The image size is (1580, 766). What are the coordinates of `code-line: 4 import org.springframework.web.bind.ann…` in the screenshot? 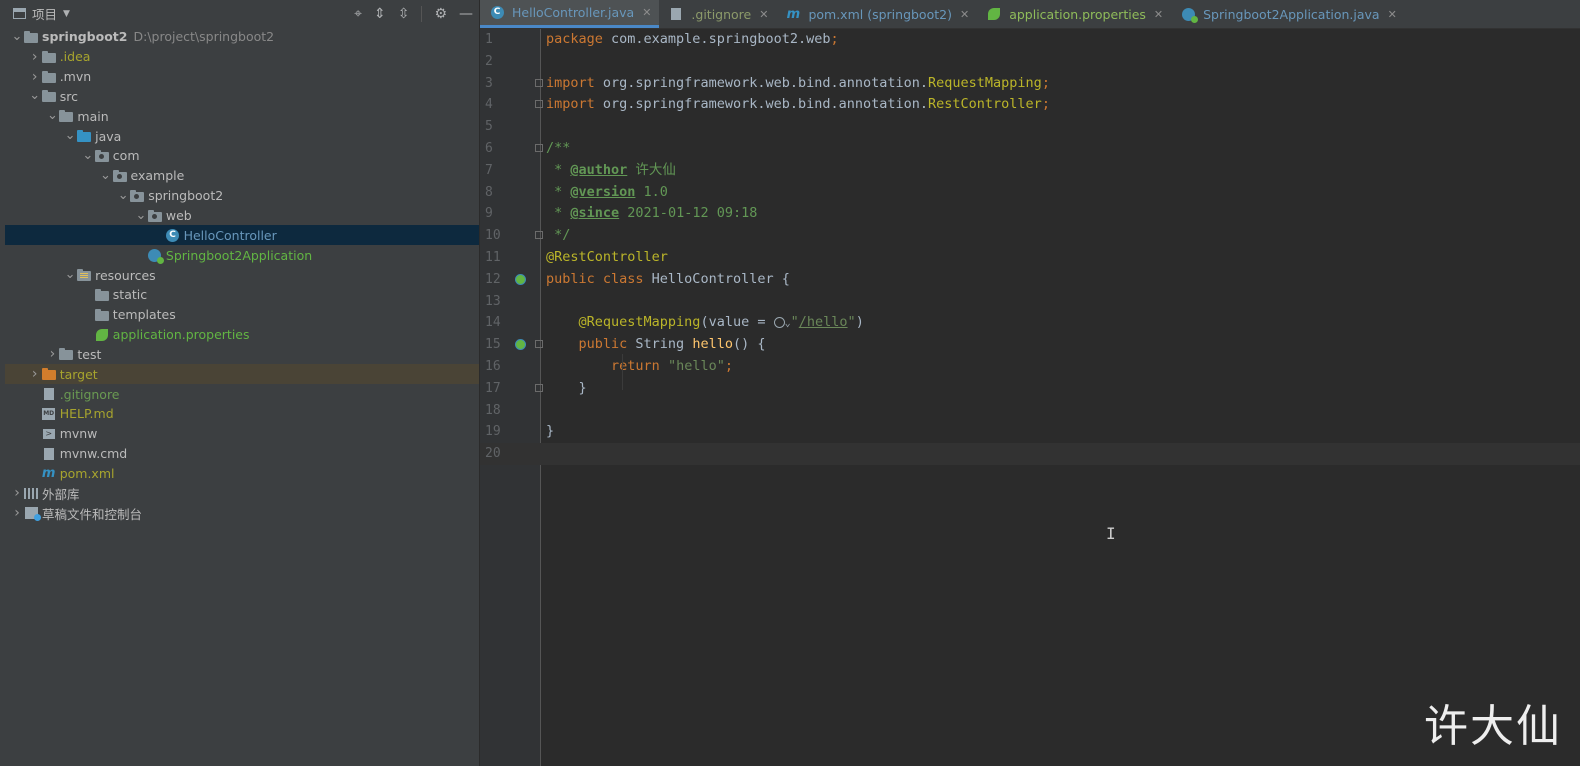 It's located at (1030, 105).